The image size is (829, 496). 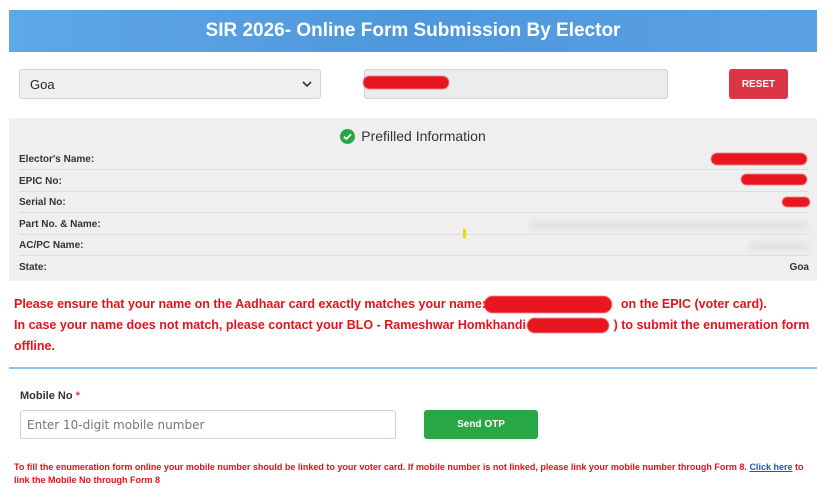 What do you see at coordinates (208, 424) in the screenshot?
I see `mobile-number-input` at bounding box center [208, 424].